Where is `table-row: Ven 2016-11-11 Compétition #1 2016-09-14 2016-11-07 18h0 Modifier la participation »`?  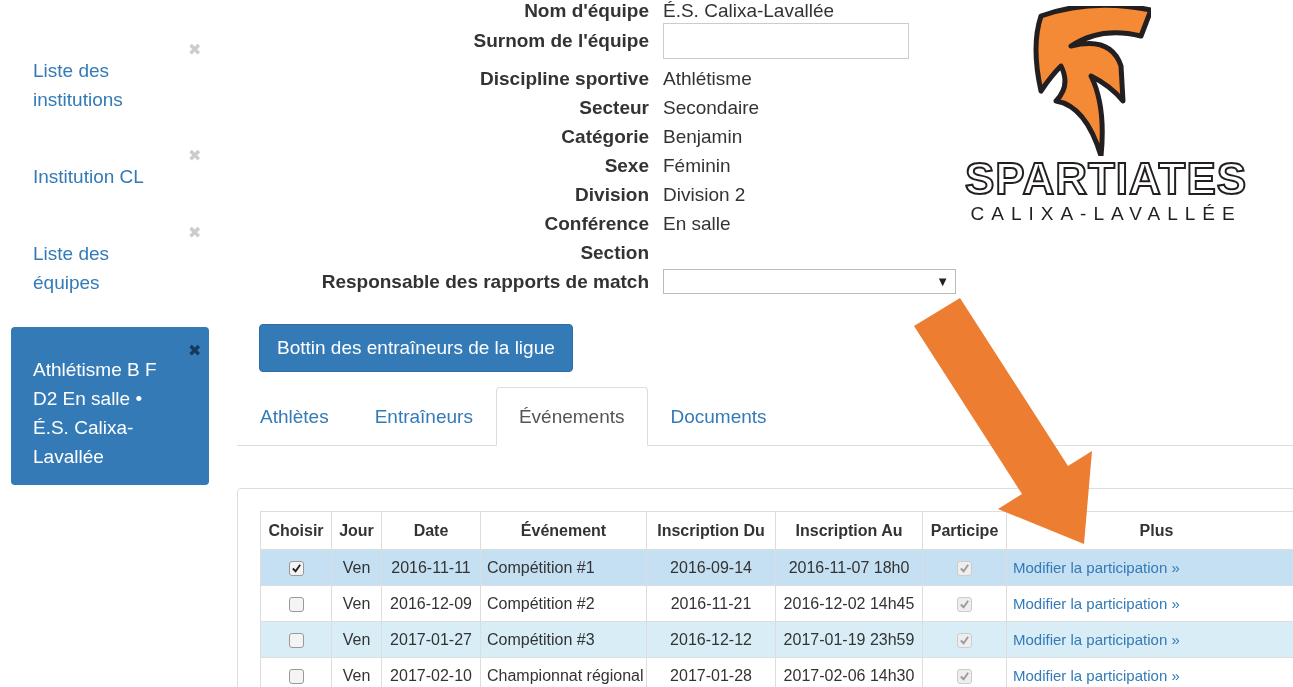
table-row: Ven 2016-11-11 Compétition #1 2016-09-14 2016-11-07 18h0 Modifier la participation » is located at coordinates (776, 567).